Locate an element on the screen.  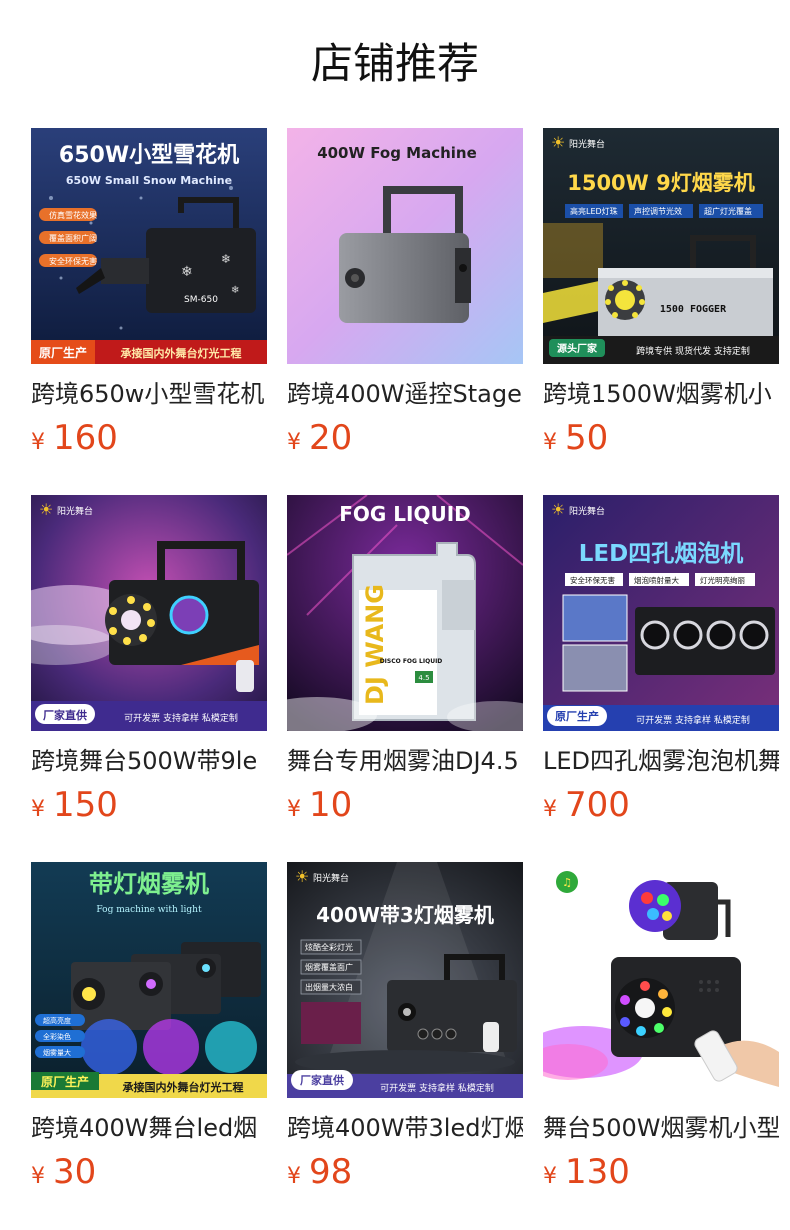
image-headline: LED四孔烟泡机 is located at coordinates (661, 553).